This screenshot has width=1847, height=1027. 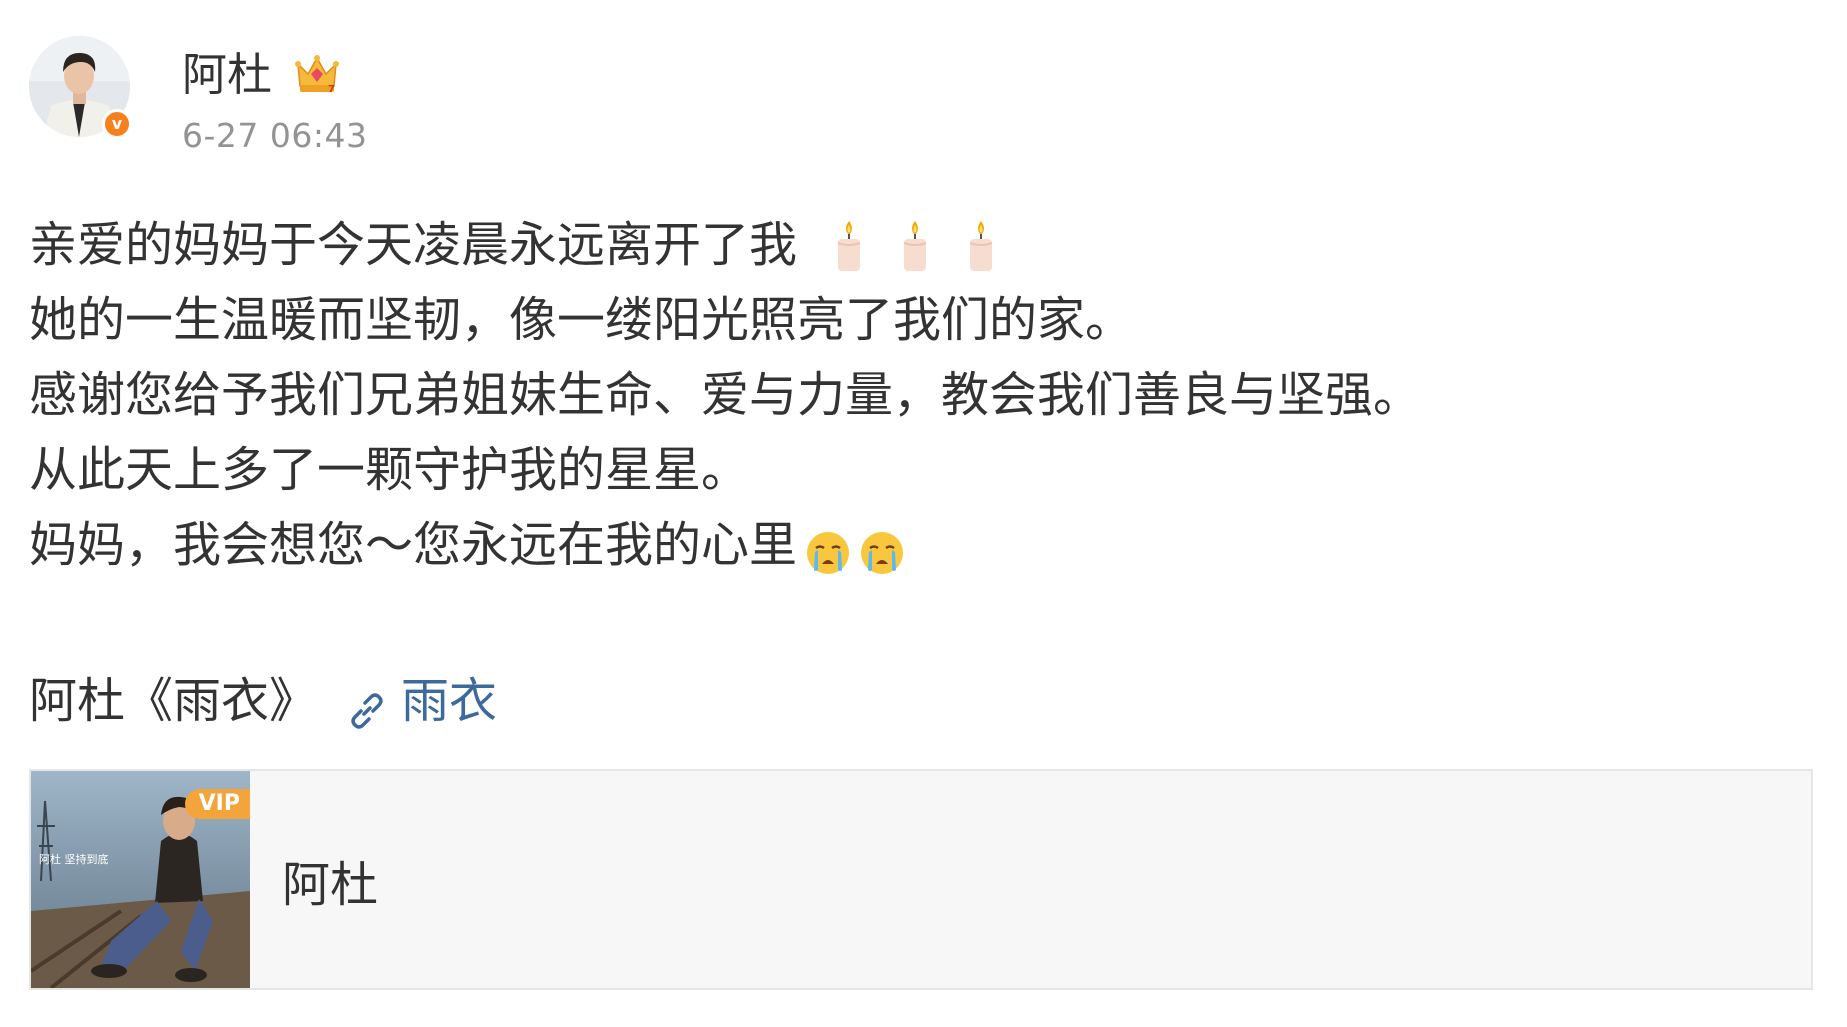 What do you see at coordinates (227, 75) in the screenshot?
I see `author-name: 阿杜` at bounding box center [227, 75].